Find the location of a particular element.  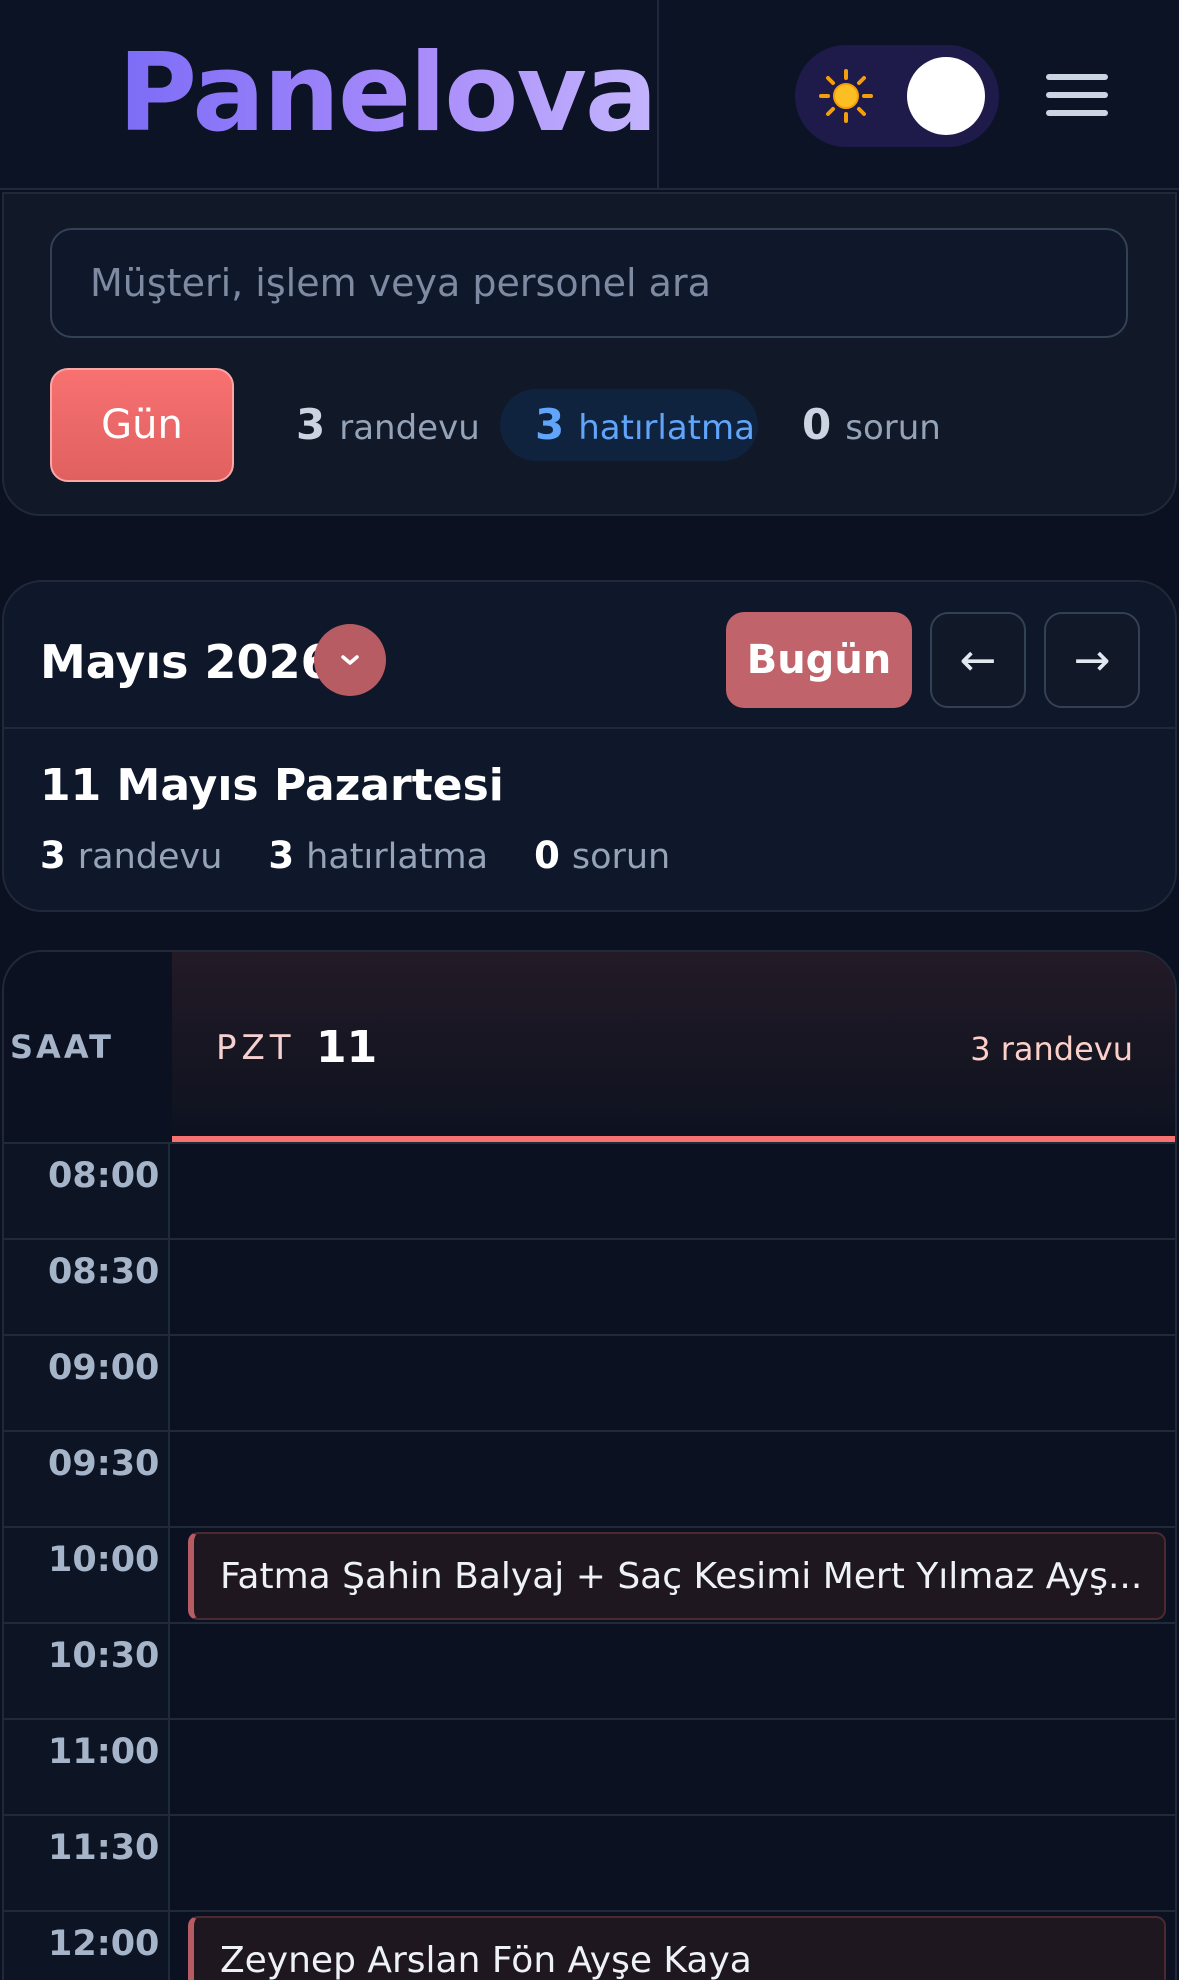

day-number: 11 is located at coordinates (347, 1047).